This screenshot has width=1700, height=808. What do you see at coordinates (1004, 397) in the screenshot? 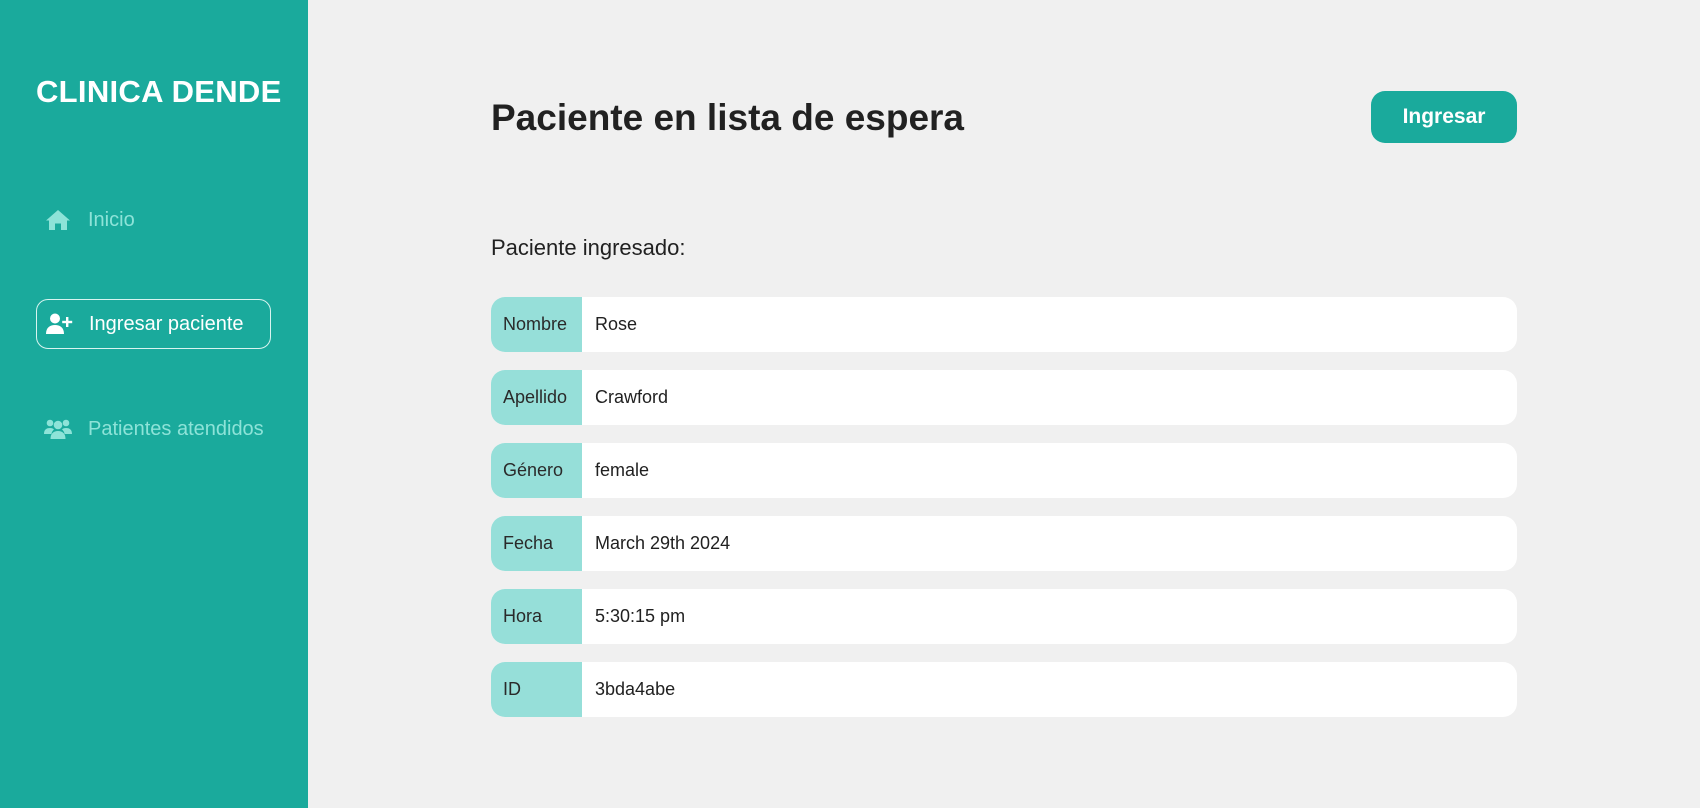
I see `field-row-apellido: Apellido Crawford` at bounding box center [1004, 397].